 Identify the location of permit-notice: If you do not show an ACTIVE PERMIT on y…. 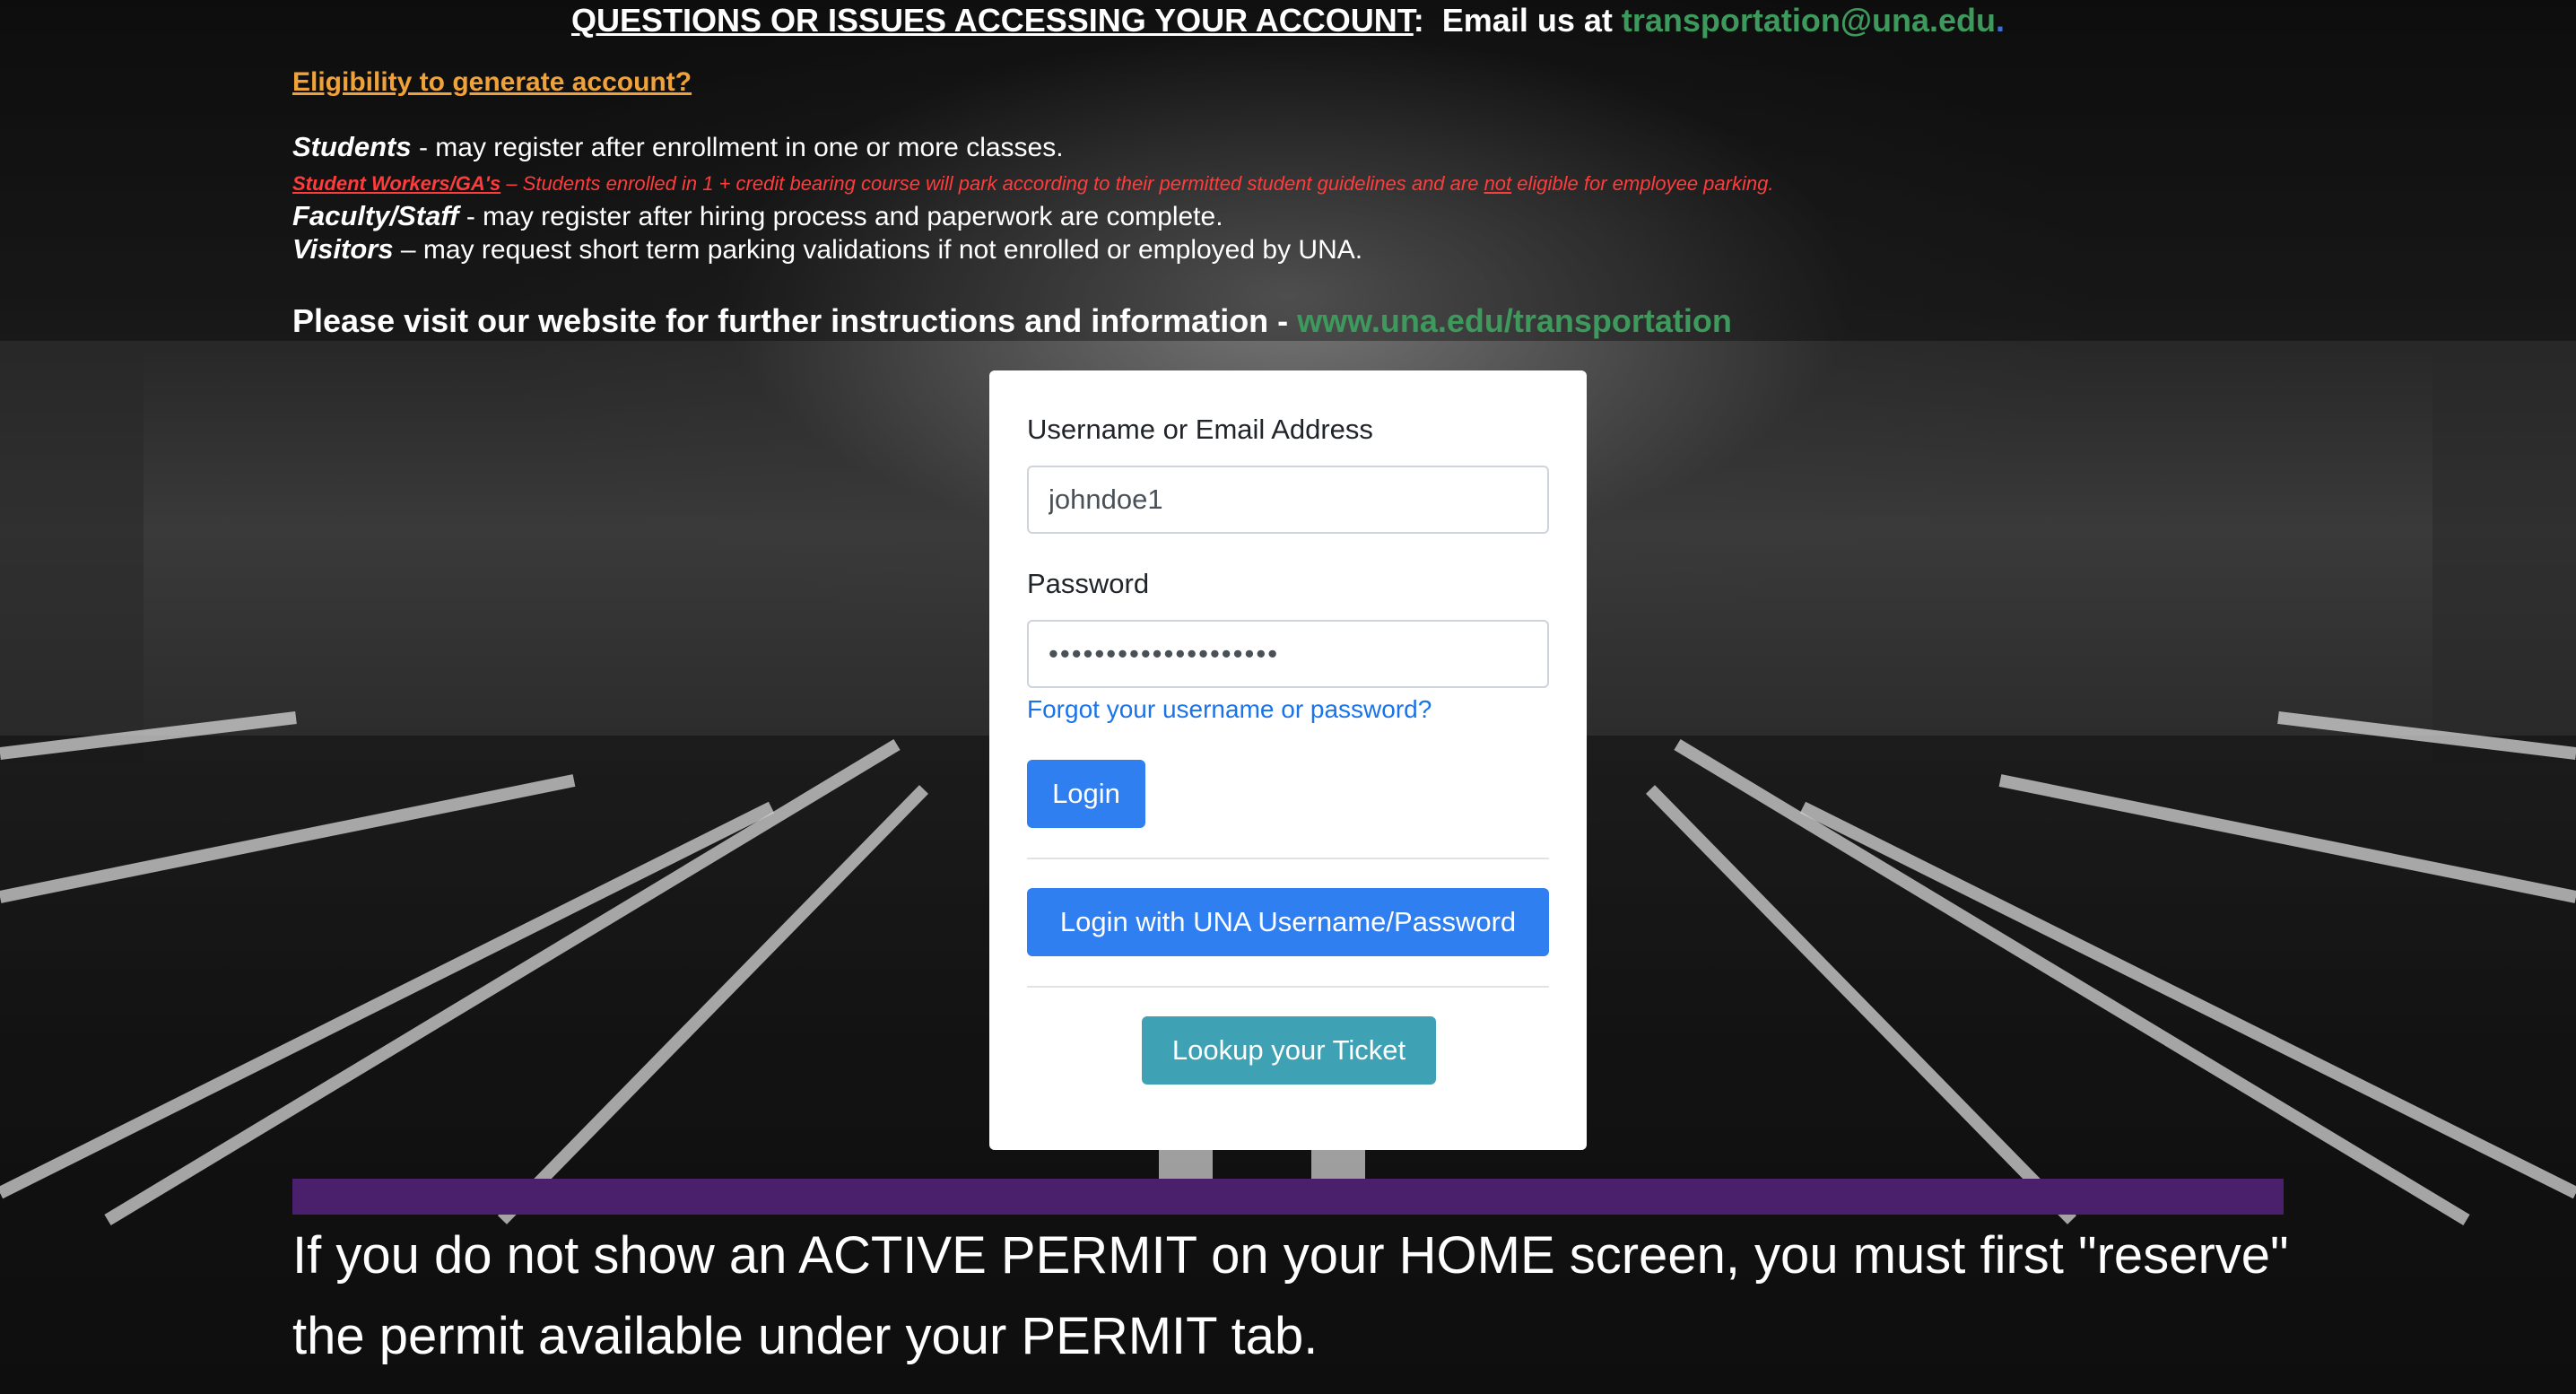
(1290, 1295).